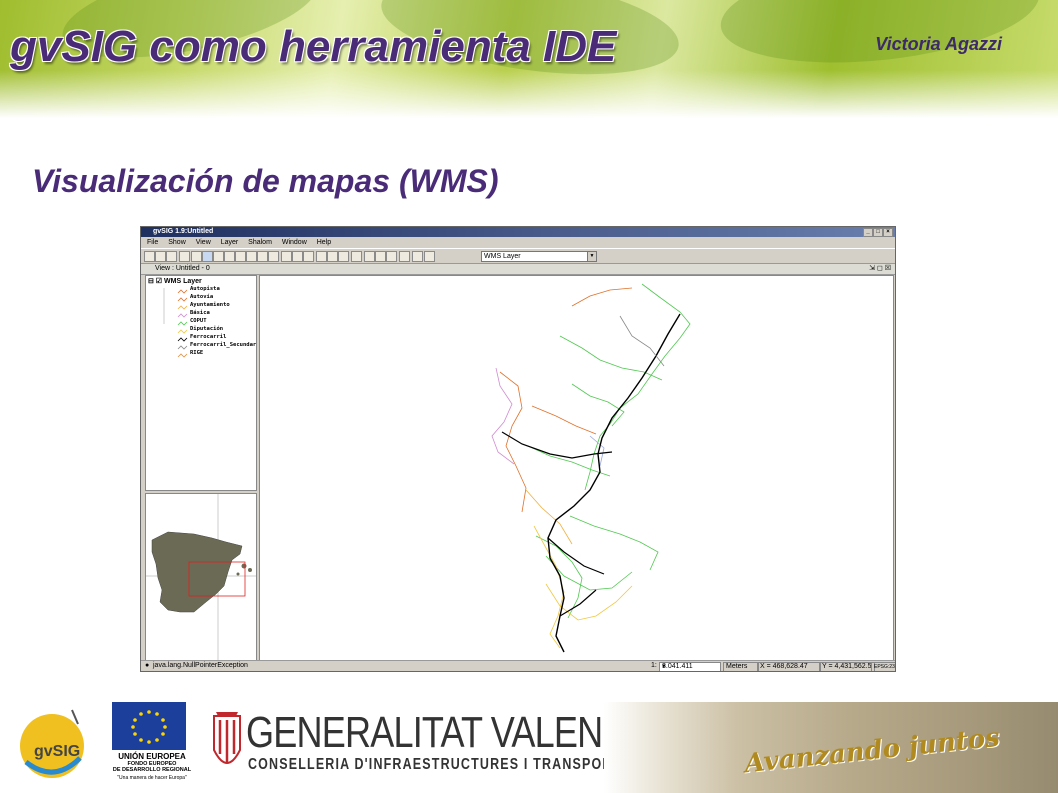 This screenshot has height=793, width=1058. I want to click on window-title: gvSIG 1.9:Untitled, so click(183, 231).